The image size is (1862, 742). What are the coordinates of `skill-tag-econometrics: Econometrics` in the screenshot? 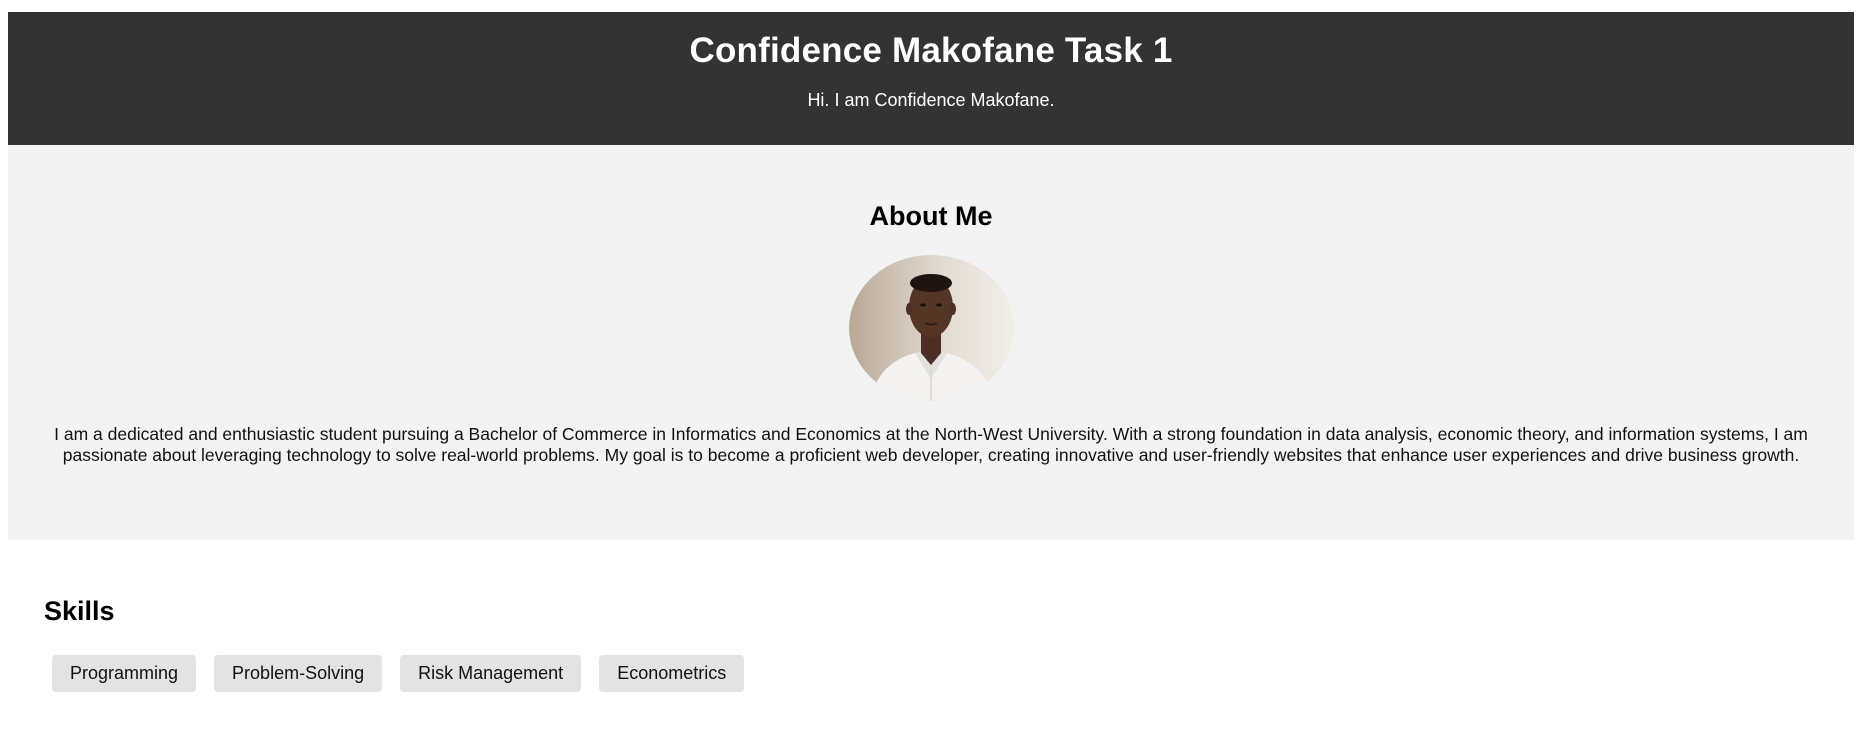 It's located at (672, 673).